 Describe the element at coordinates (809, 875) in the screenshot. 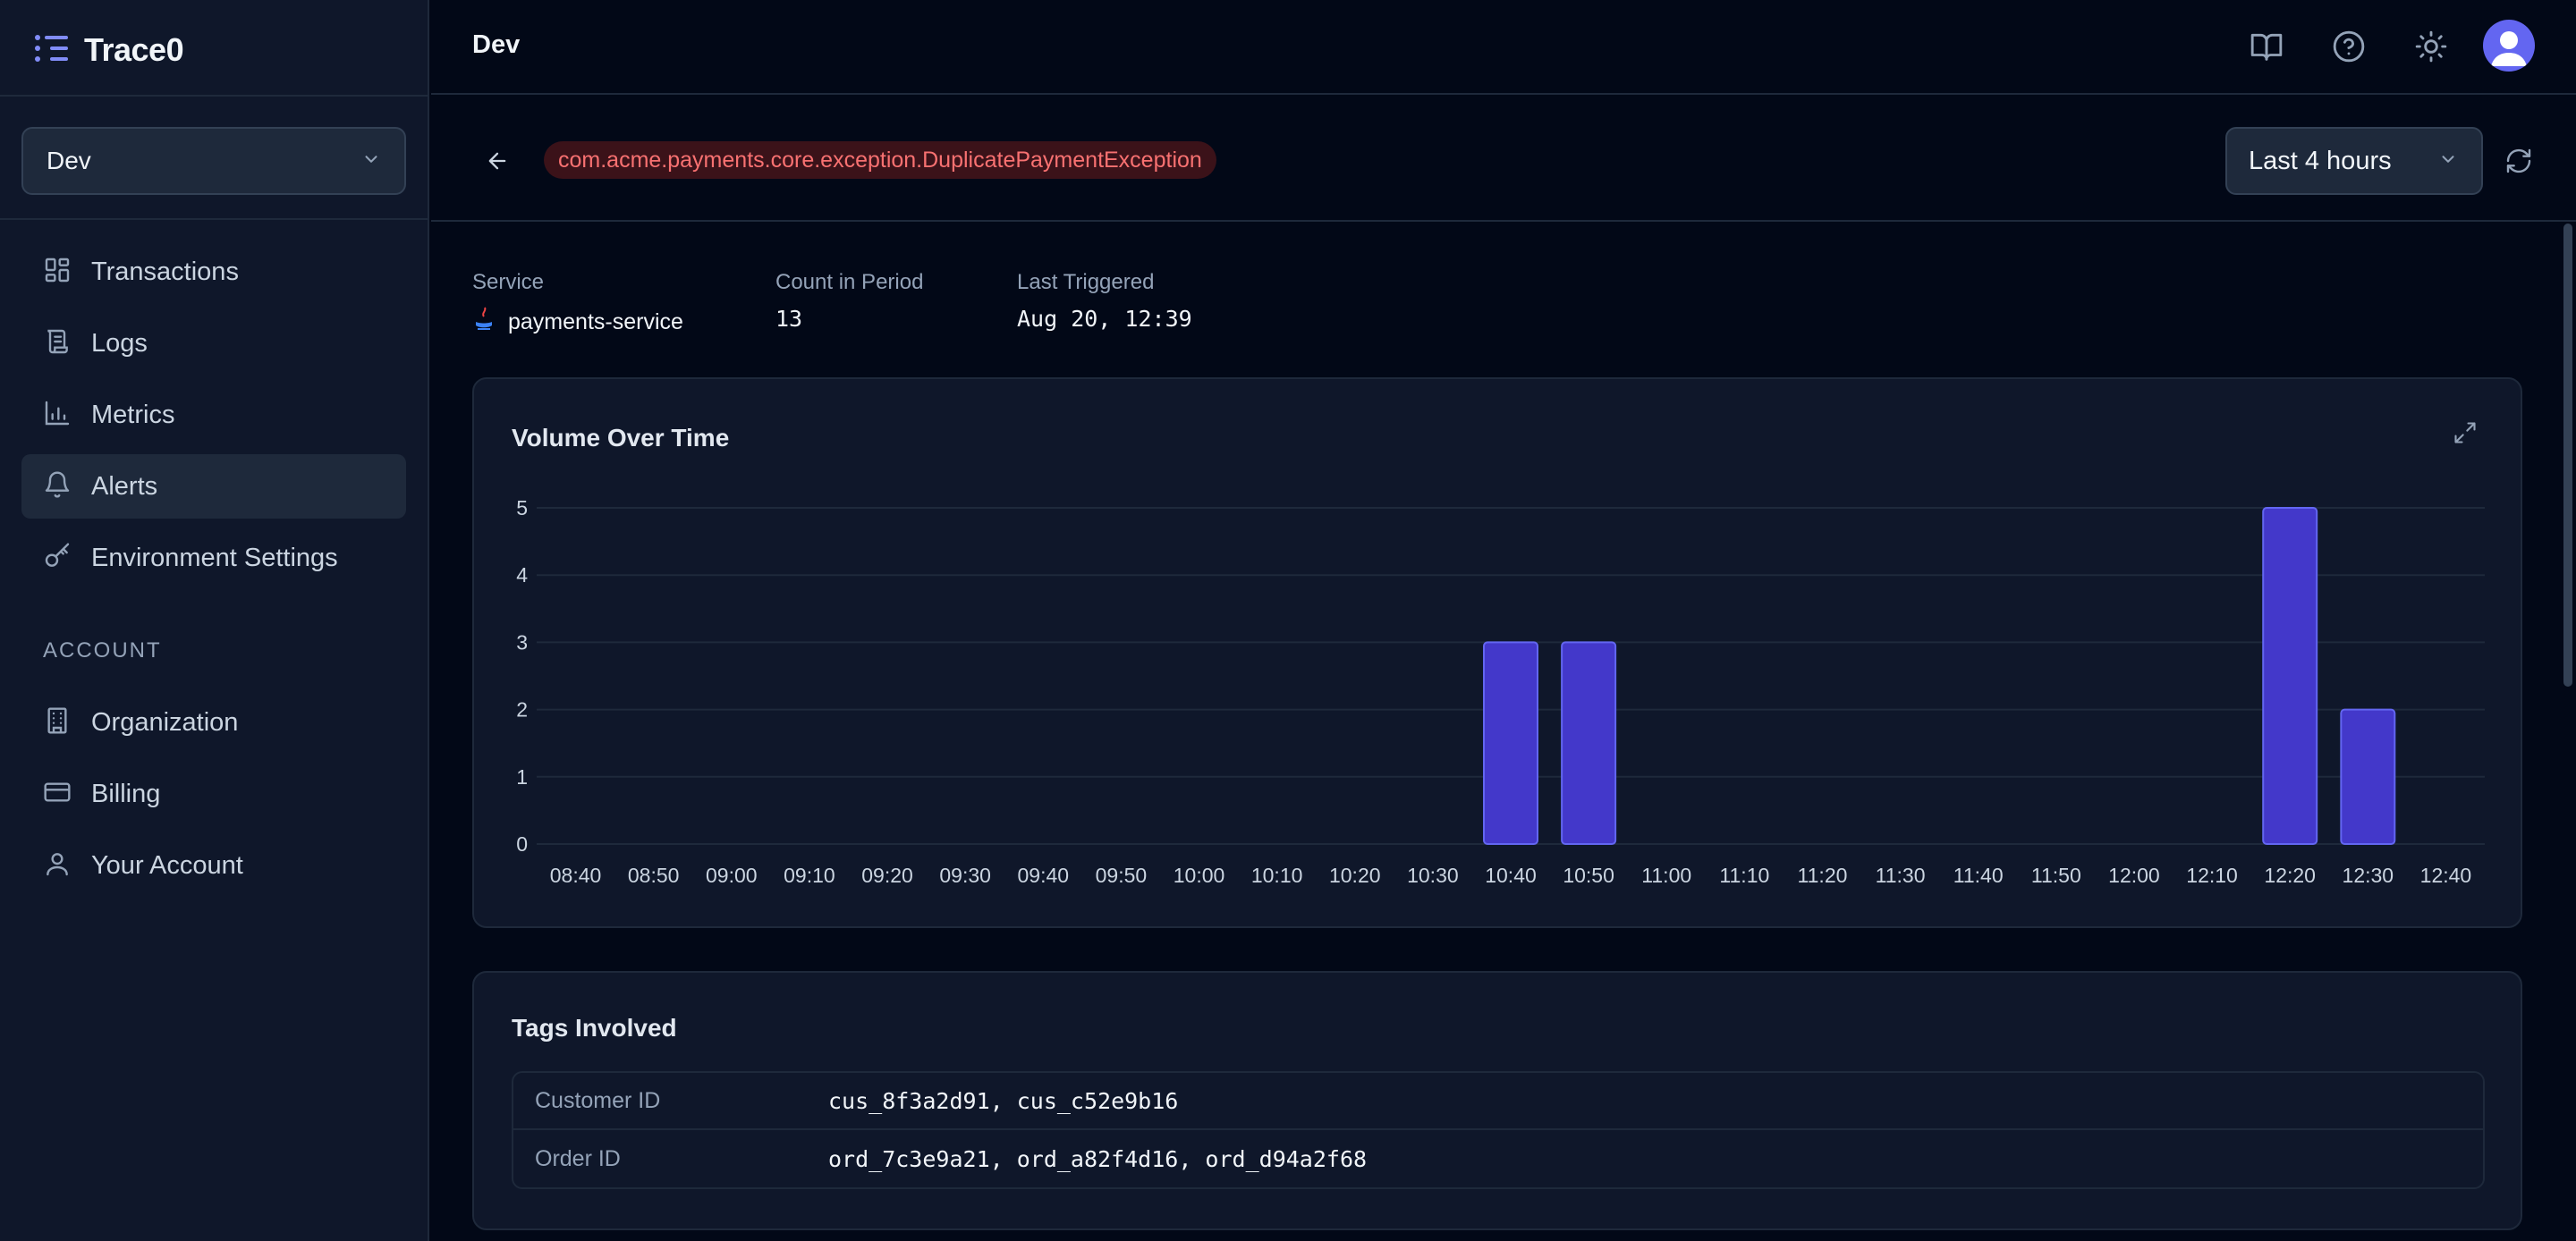

I see `x-tick-label: 09:10` at that location.